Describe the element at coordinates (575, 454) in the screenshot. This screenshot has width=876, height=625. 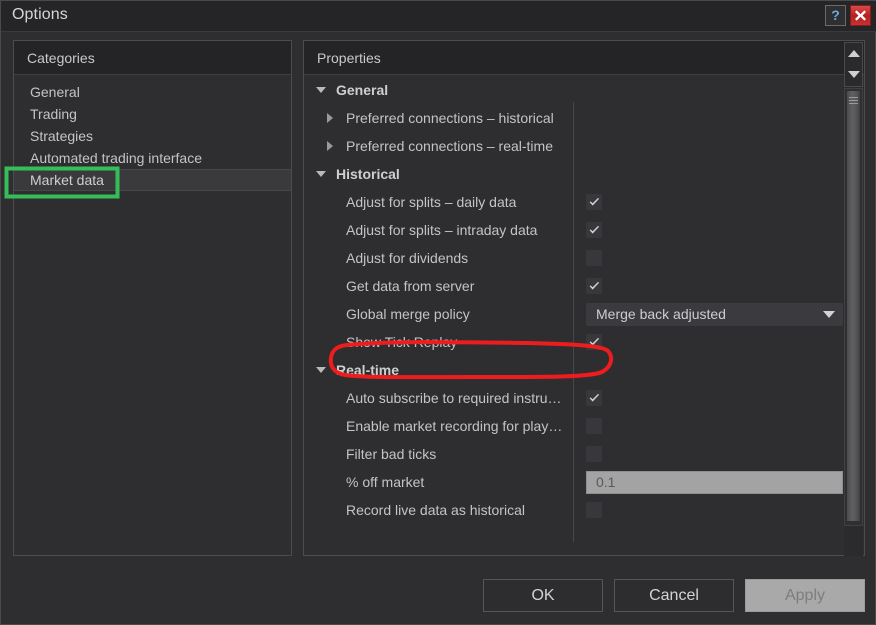
I see `property-row-filter-bad-ticks: Filter bad ticks` at that location.